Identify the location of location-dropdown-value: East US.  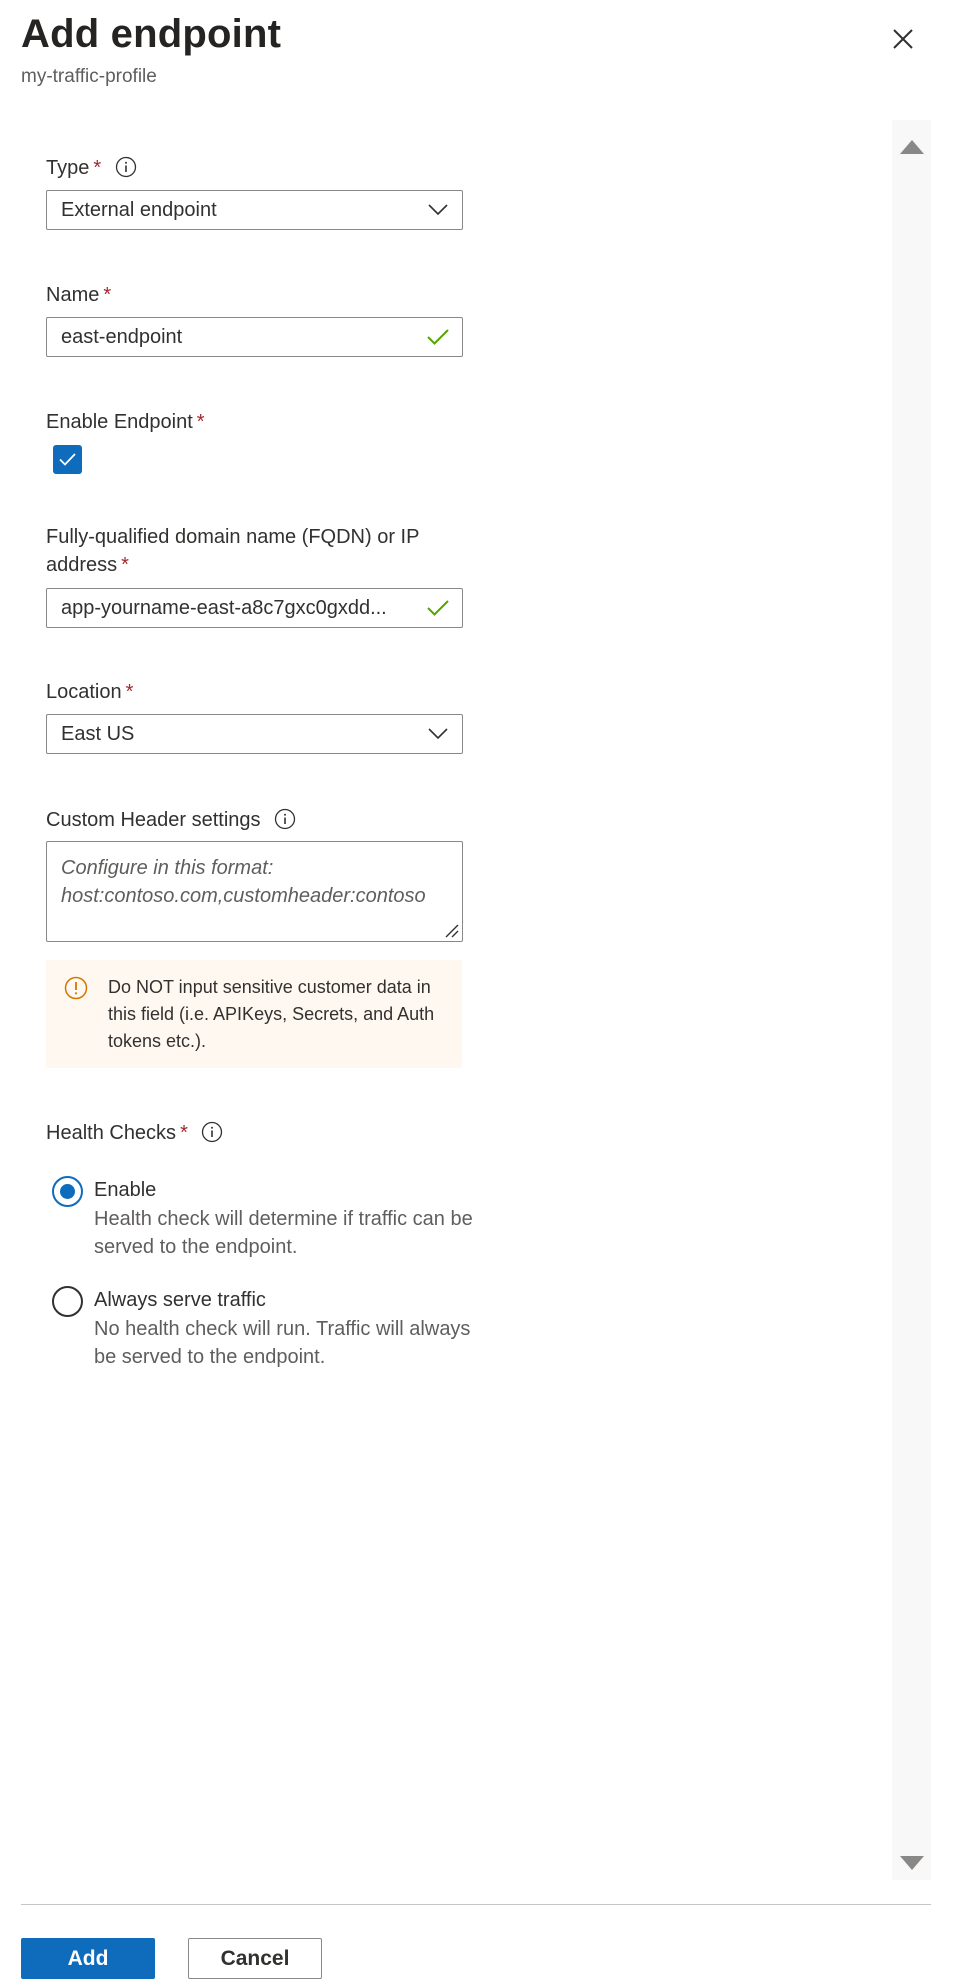
(98, 733).